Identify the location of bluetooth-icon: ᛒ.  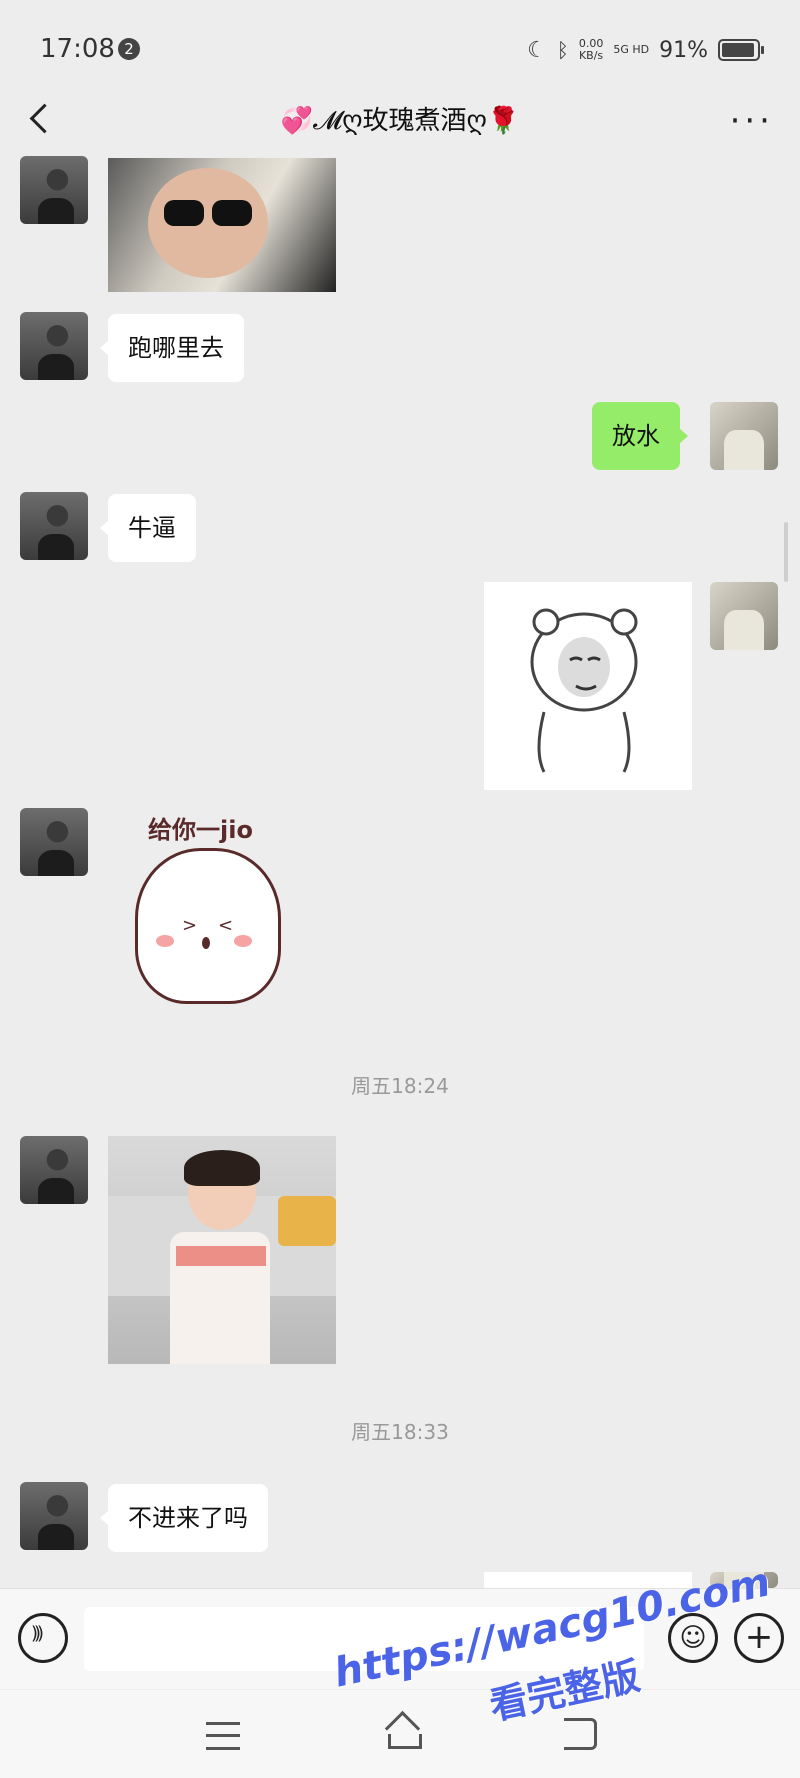
(562, 50).